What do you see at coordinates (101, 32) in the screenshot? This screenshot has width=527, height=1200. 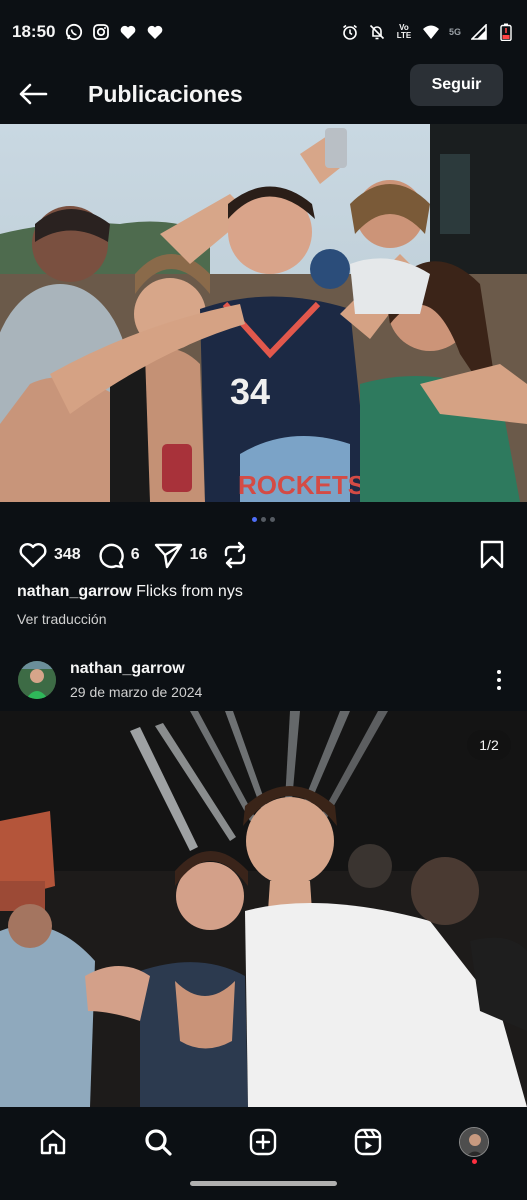 I see `instagram-icon` at bounding box center [101, 32].